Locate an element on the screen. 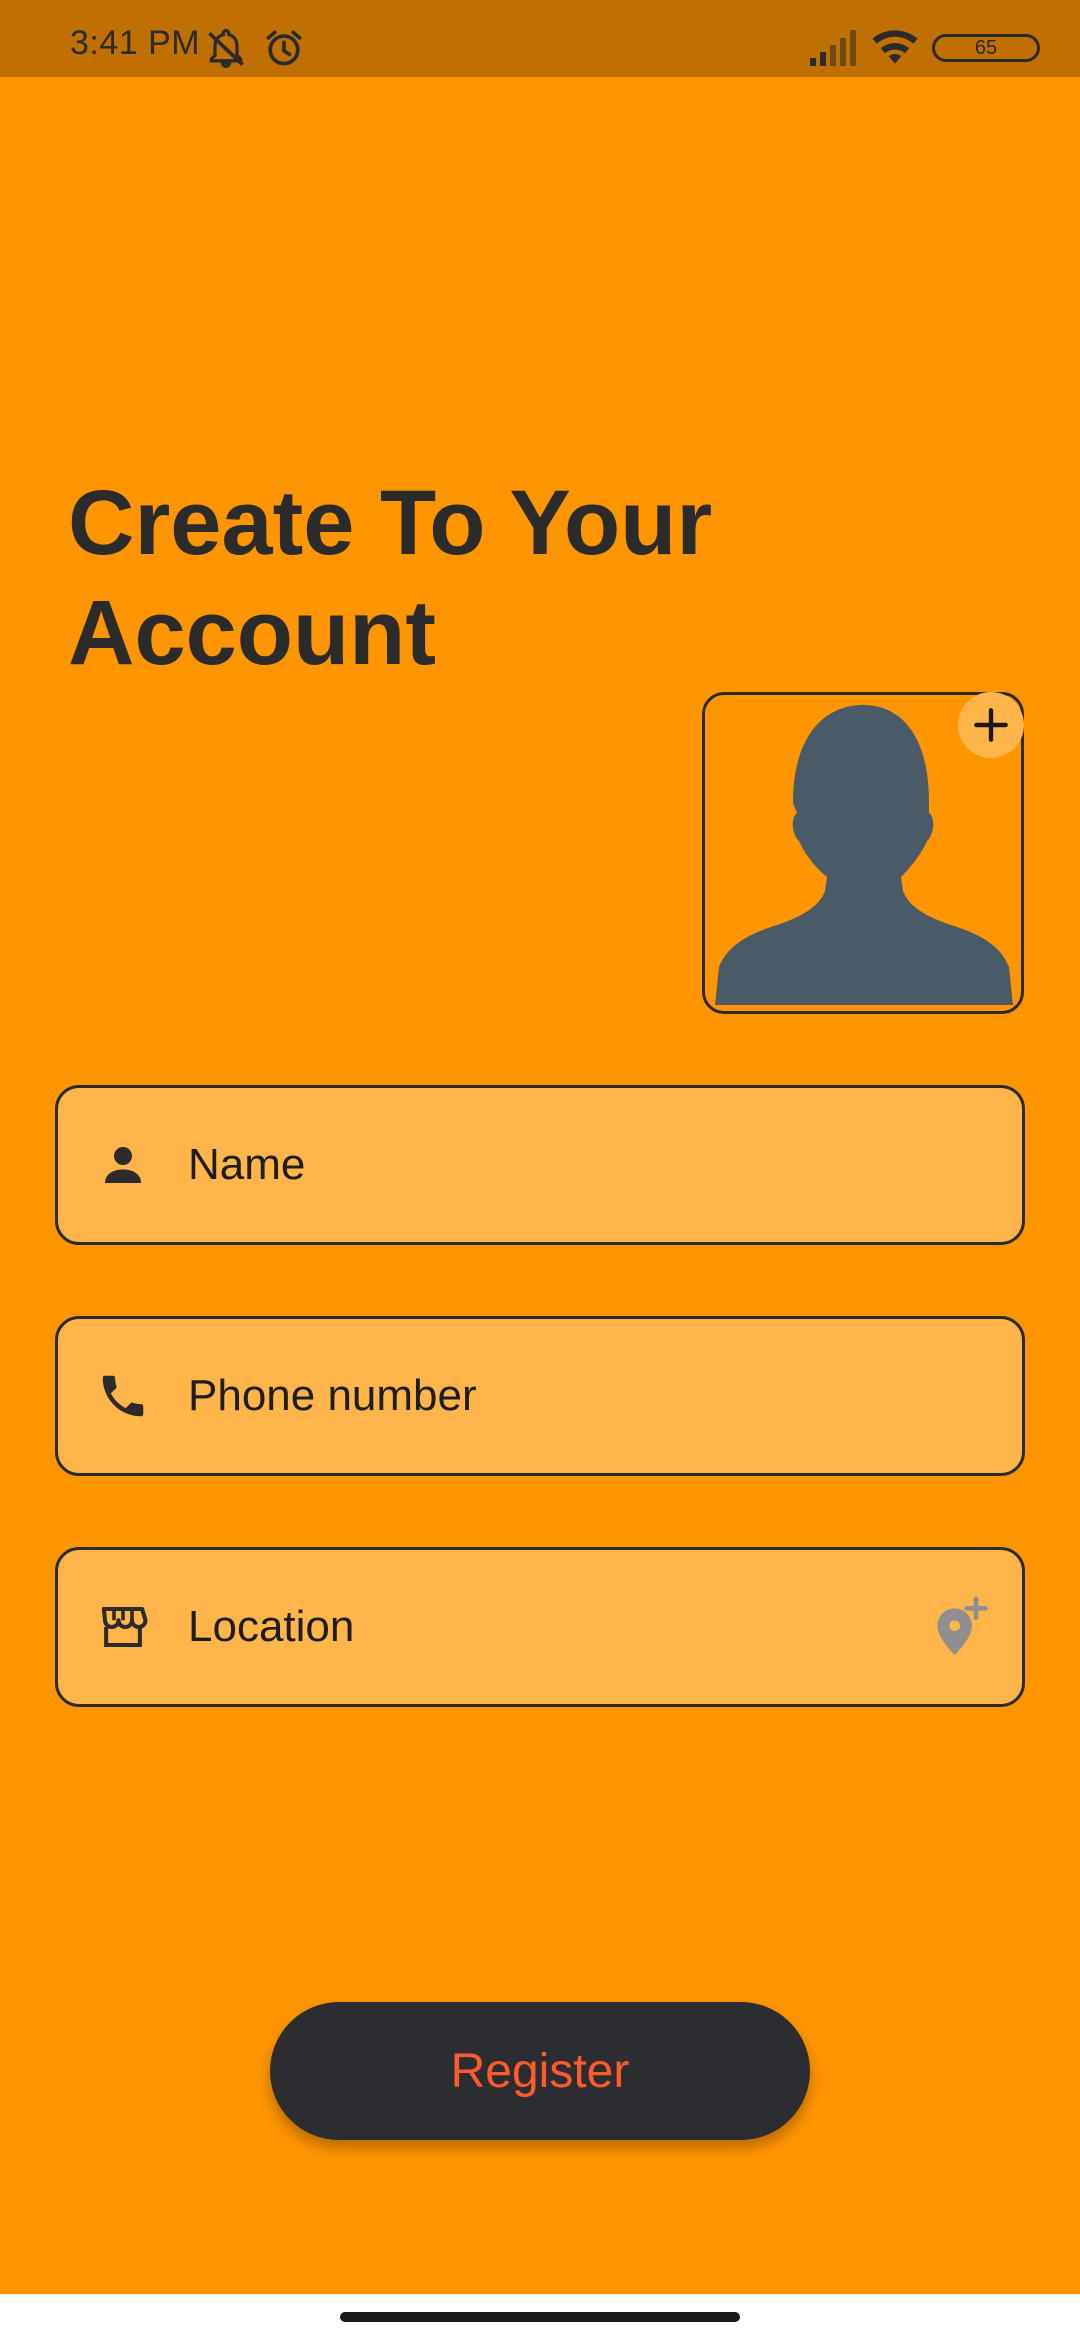 This screenshot has height=2340, width=1080. mute-notifications-icon is located at coordinates (226, 50).